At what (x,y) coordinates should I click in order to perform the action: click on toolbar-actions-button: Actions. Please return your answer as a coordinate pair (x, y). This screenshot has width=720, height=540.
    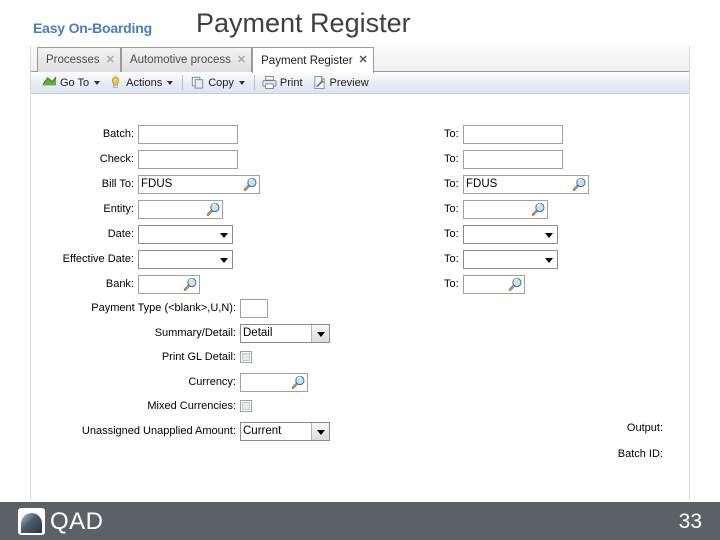
    Looking at the image, I should click on (141, 83).